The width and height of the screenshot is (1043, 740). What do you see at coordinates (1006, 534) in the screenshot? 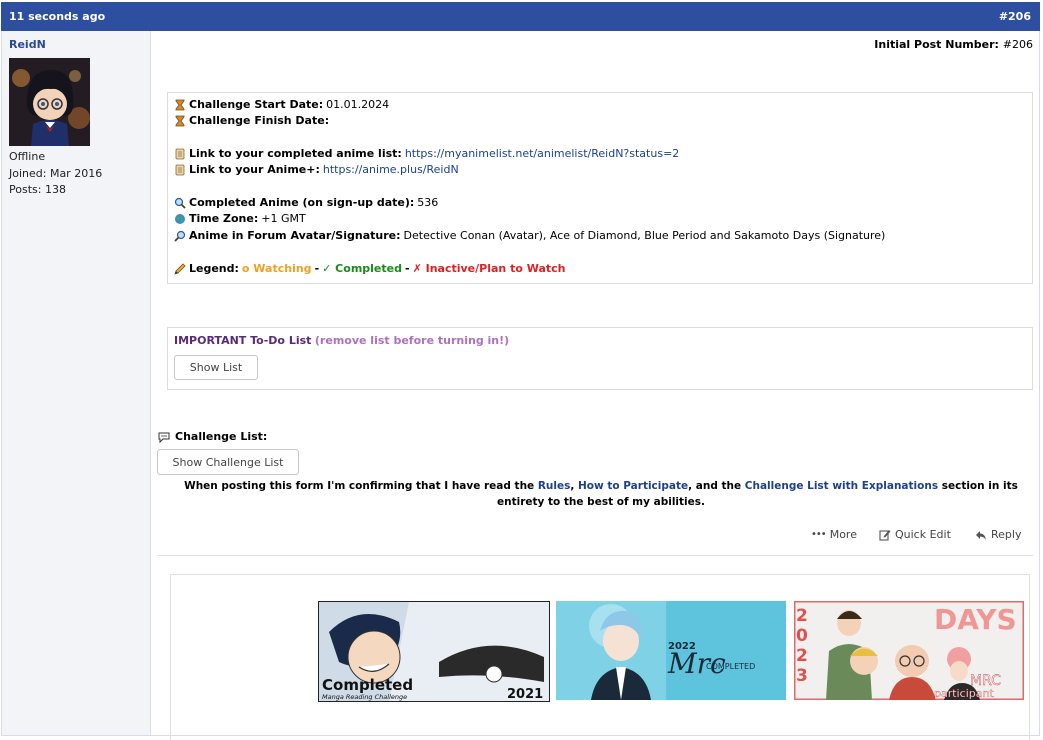
I see `reply-label: Reply` at bounding box center [1006, 534].